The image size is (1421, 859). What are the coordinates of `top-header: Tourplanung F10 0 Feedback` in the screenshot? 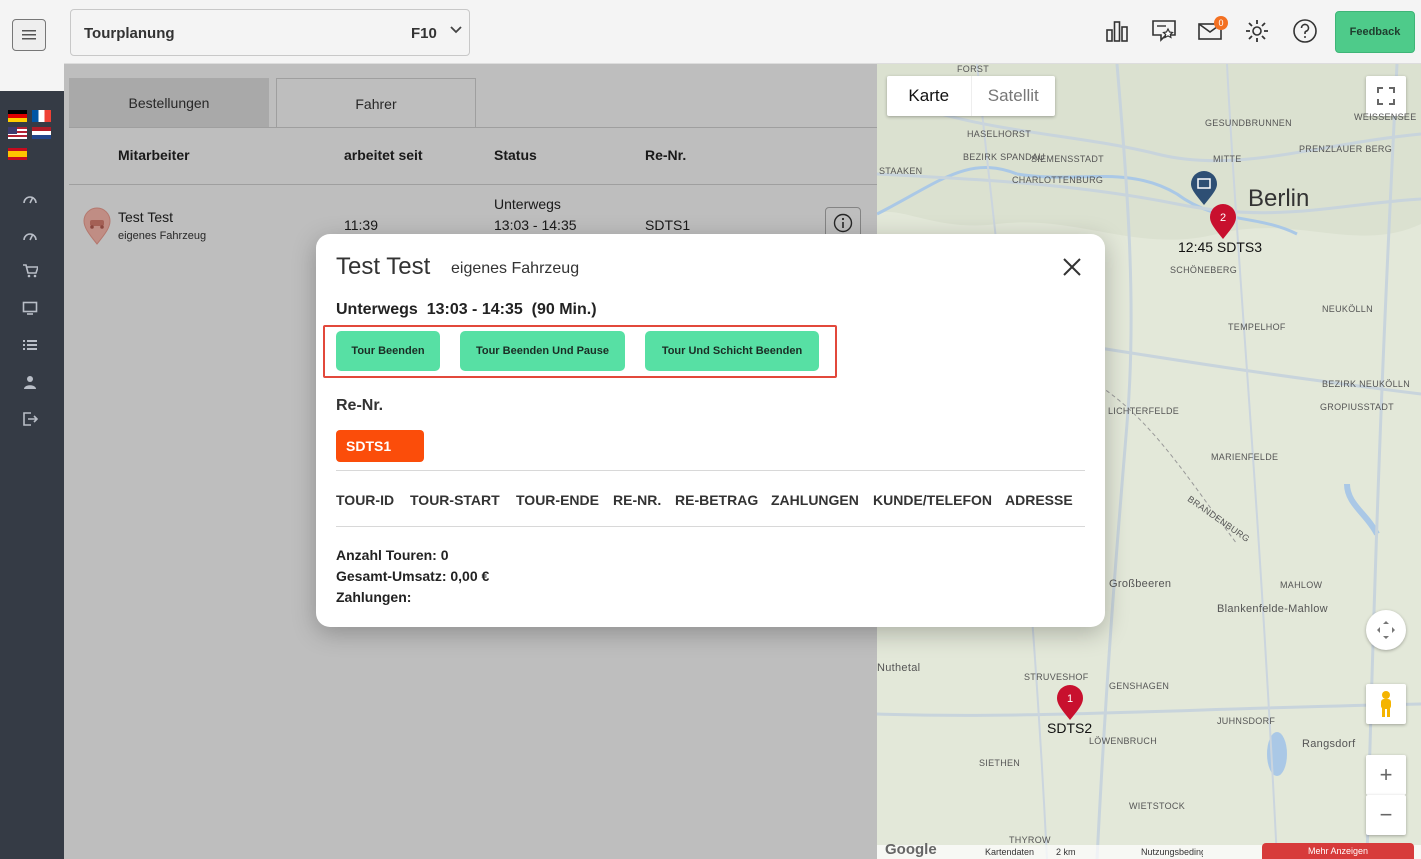 It's located at (742, 32).